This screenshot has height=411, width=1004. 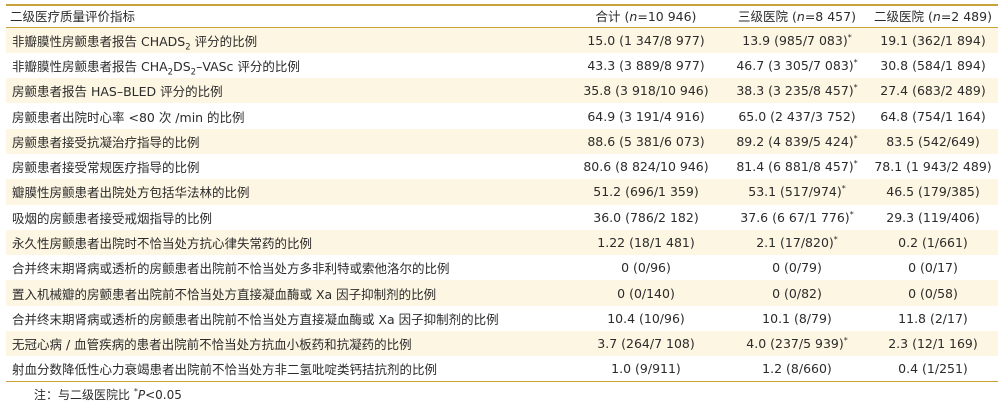 I want to click on row-indicator: 非瓣膜性房颤患者报告 CHA2DS2–VASc 评分的比例, so click(x=286, y=65).